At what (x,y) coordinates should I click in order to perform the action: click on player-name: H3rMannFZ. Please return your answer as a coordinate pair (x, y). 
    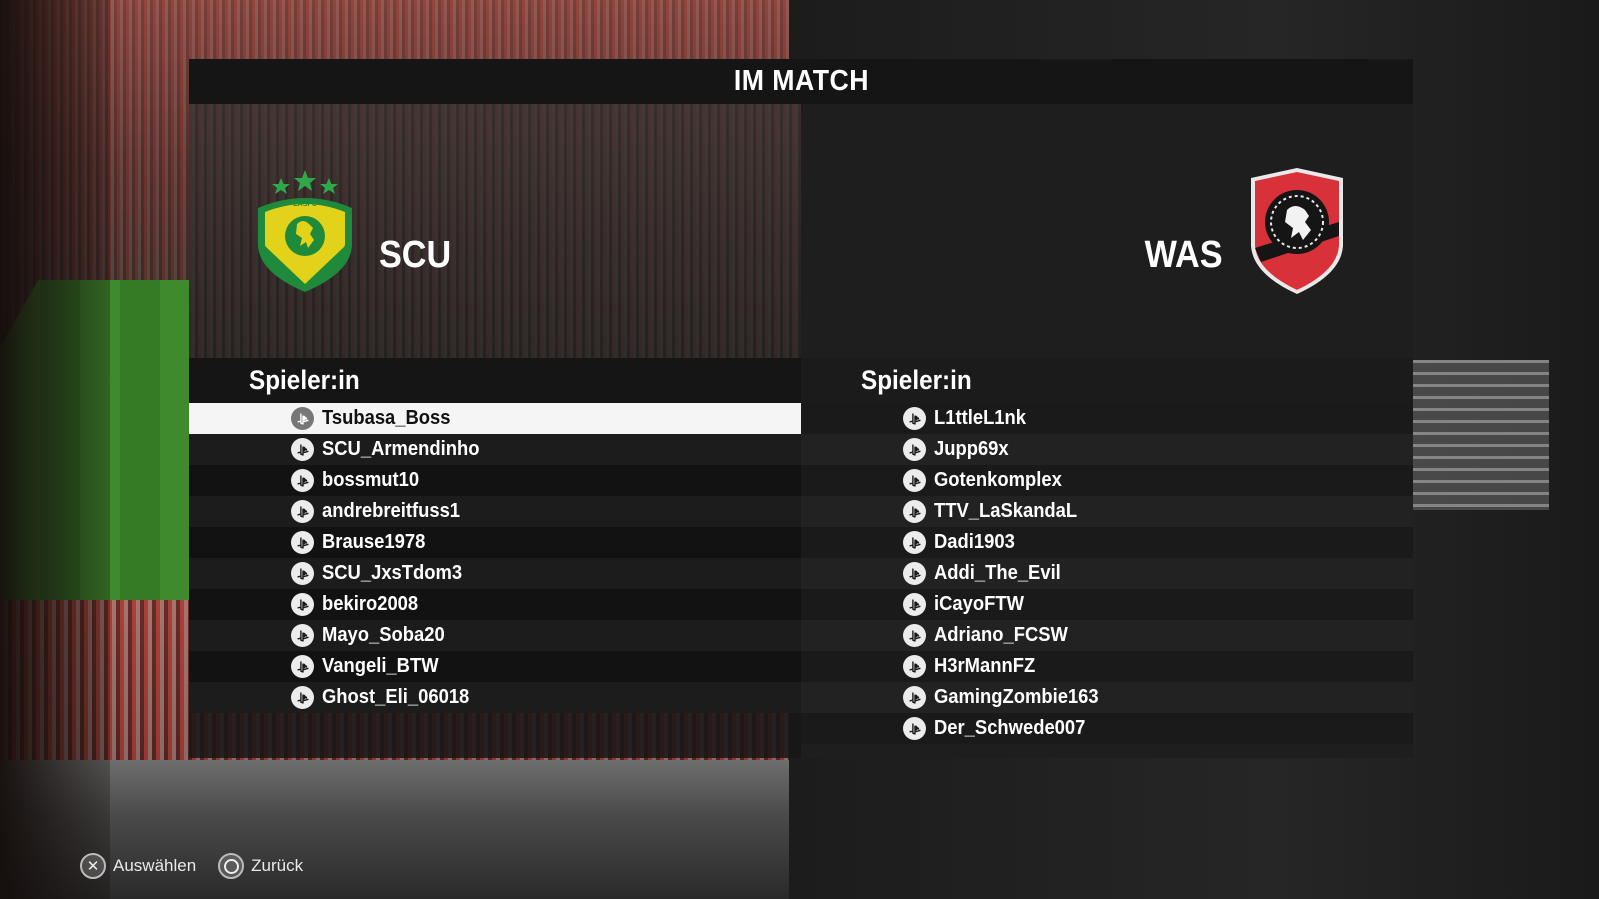
    Looking at the image, I should click on (985, 666).